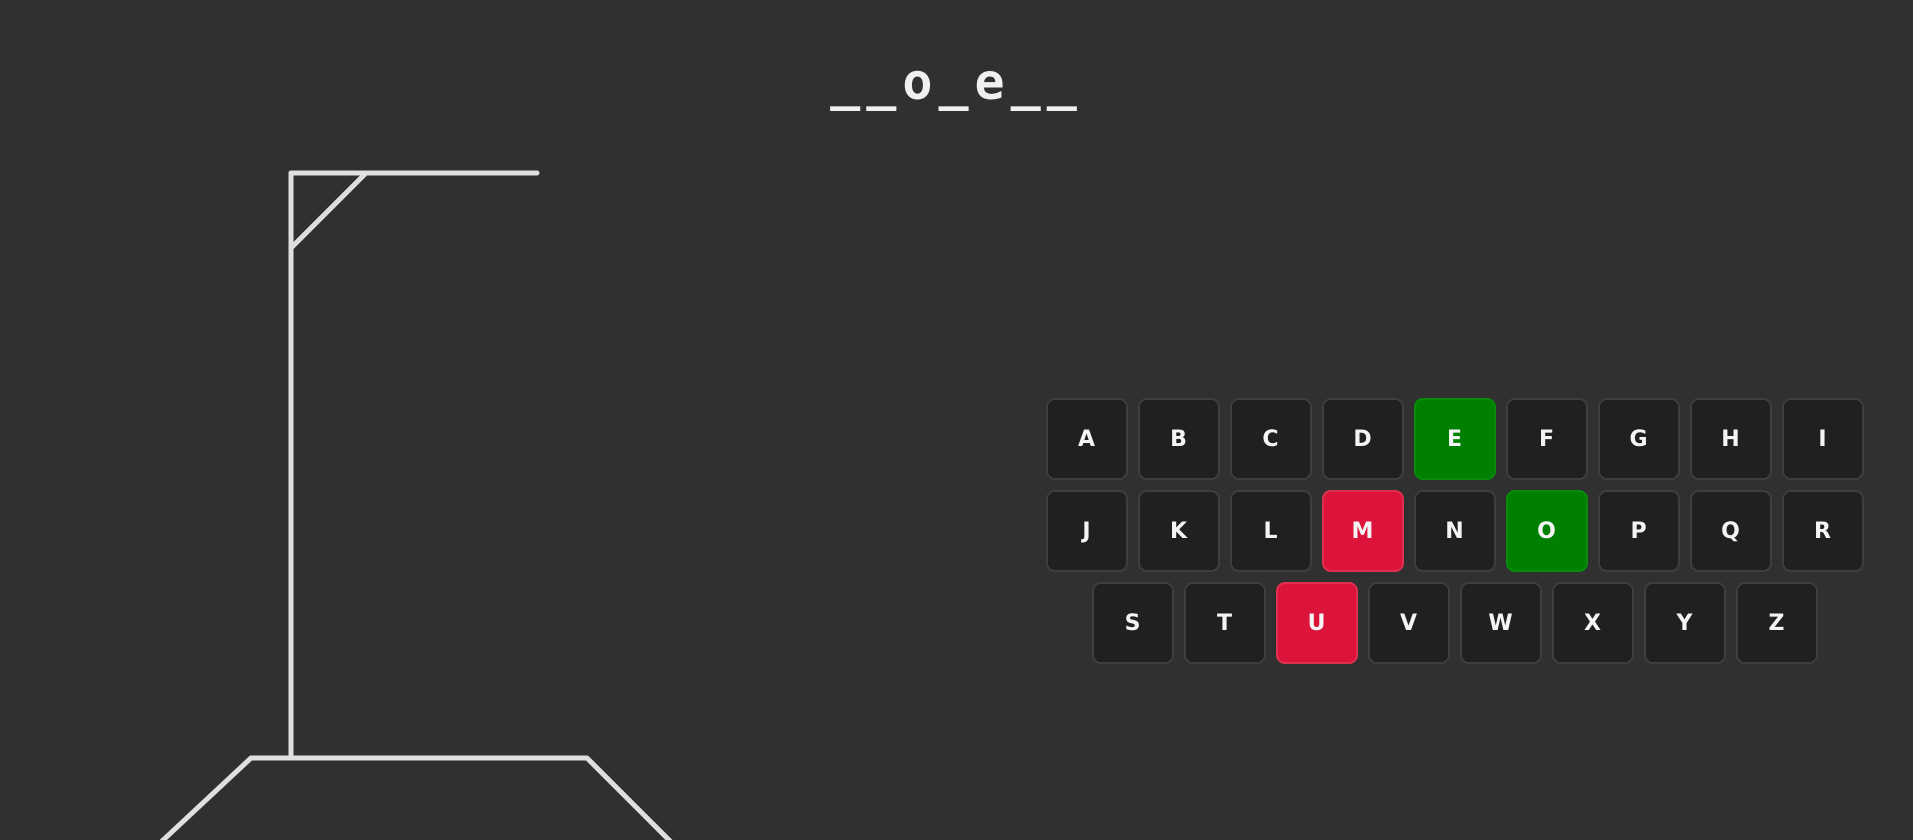 The height and width of the screenshot is (840, 1913). What do you see at coordinates (1178, 531) in the screenshot?
I see `letter-key-k: K` at bounding box center [1178, 531].